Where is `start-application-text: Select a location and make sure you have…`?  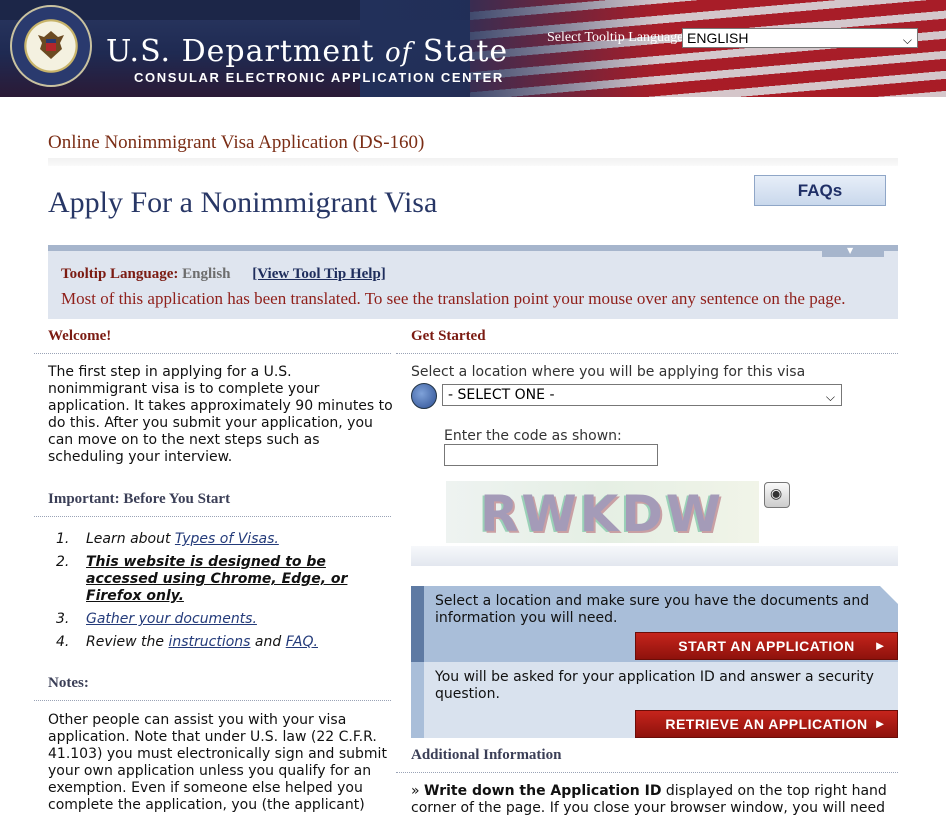 start-application-text: Select a location and make sure you have… is located at coordinates (652, 609).